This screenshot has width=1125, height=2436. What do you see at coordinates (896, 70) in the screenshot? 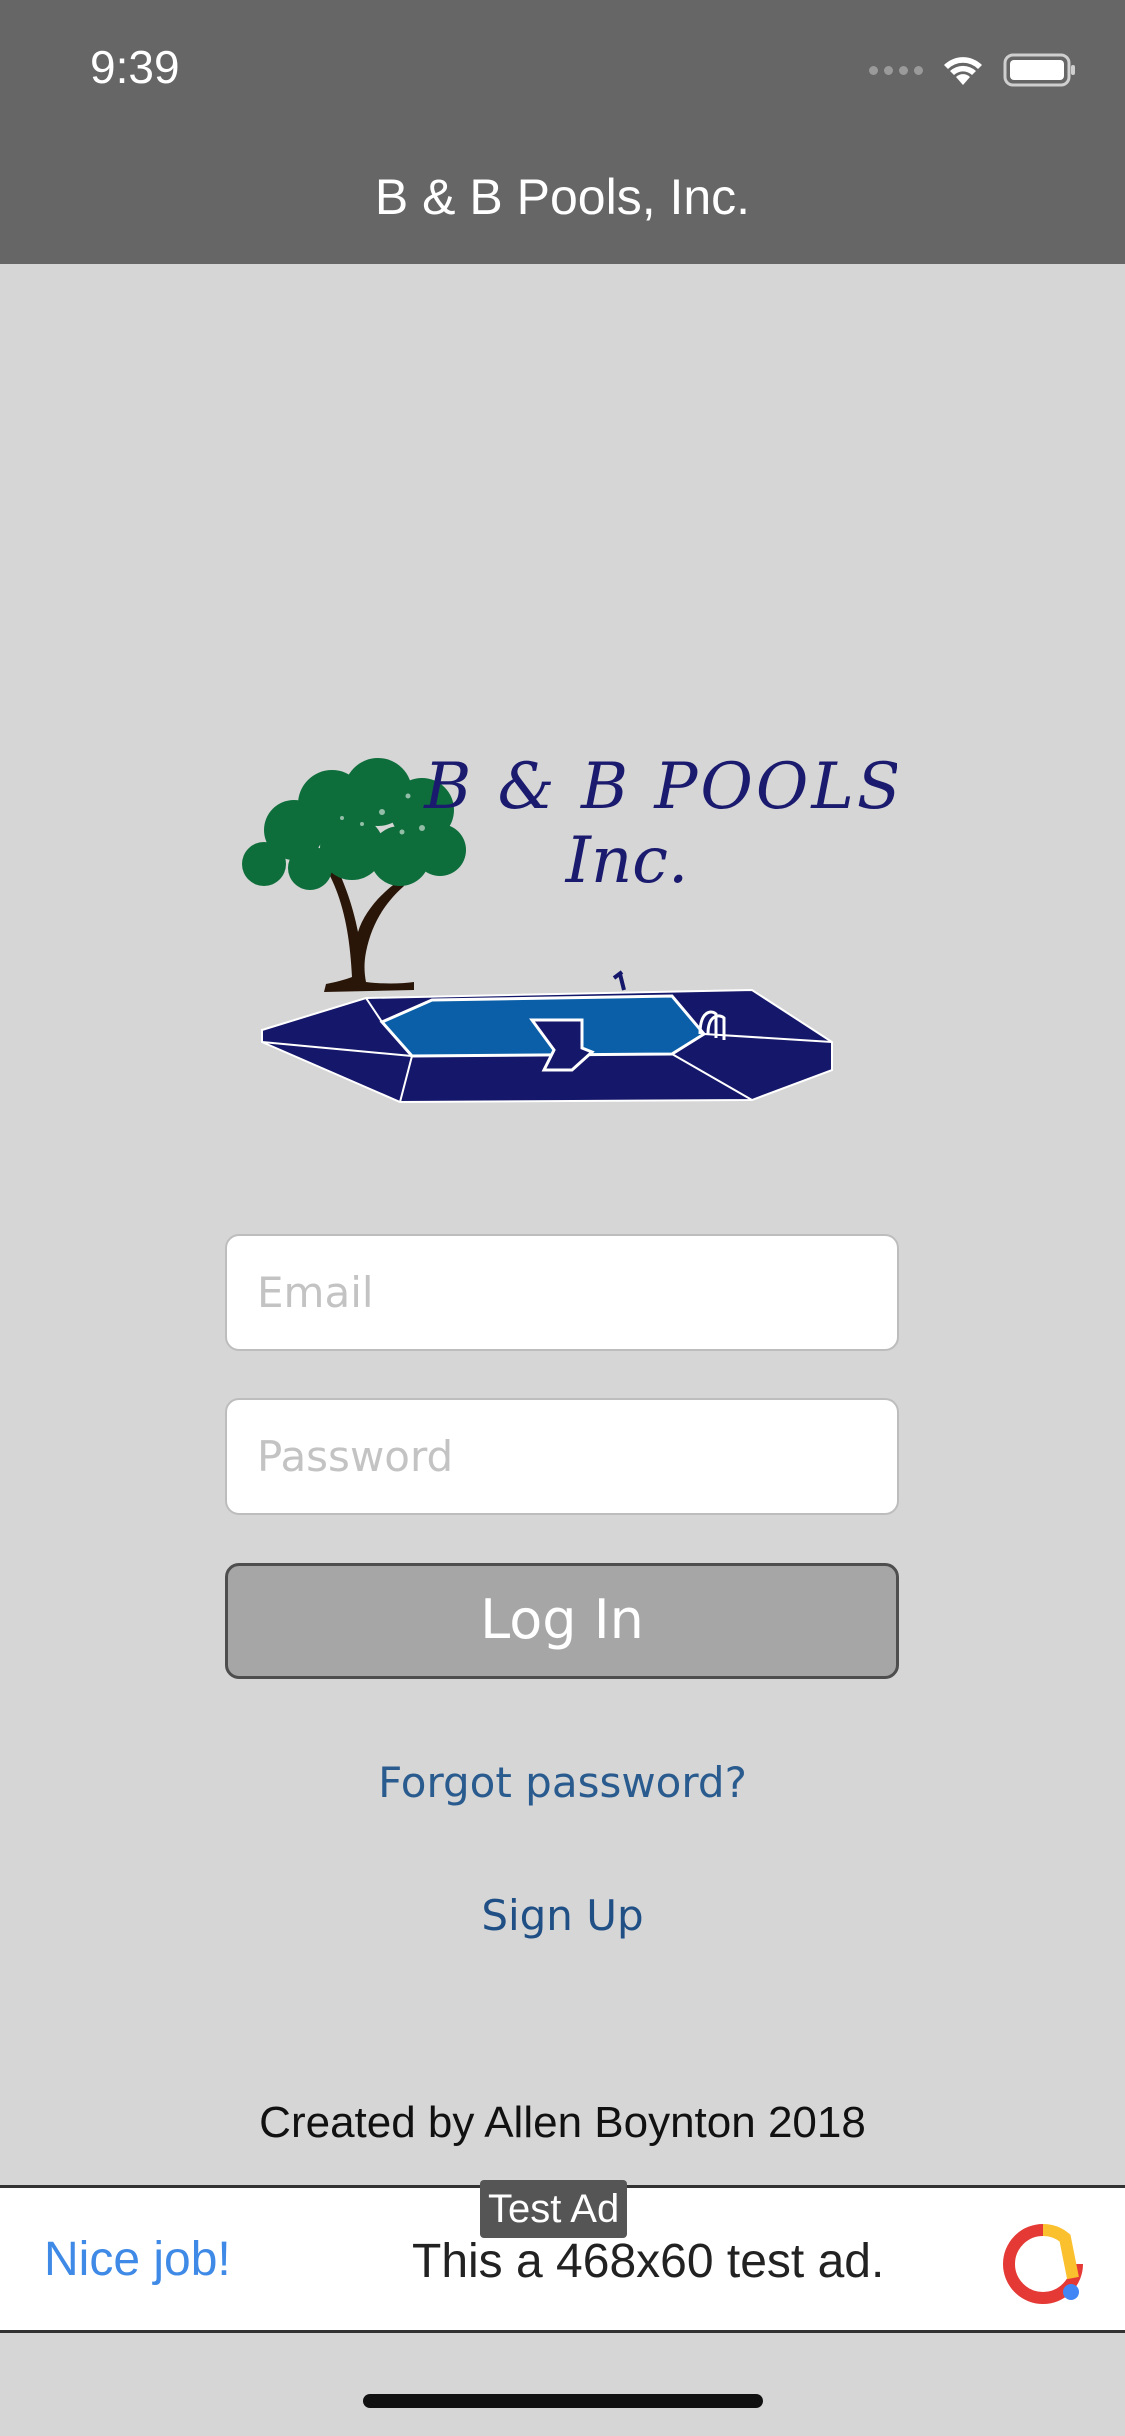
I see `cellular-signal-icon` at bounding box center [896, 70].